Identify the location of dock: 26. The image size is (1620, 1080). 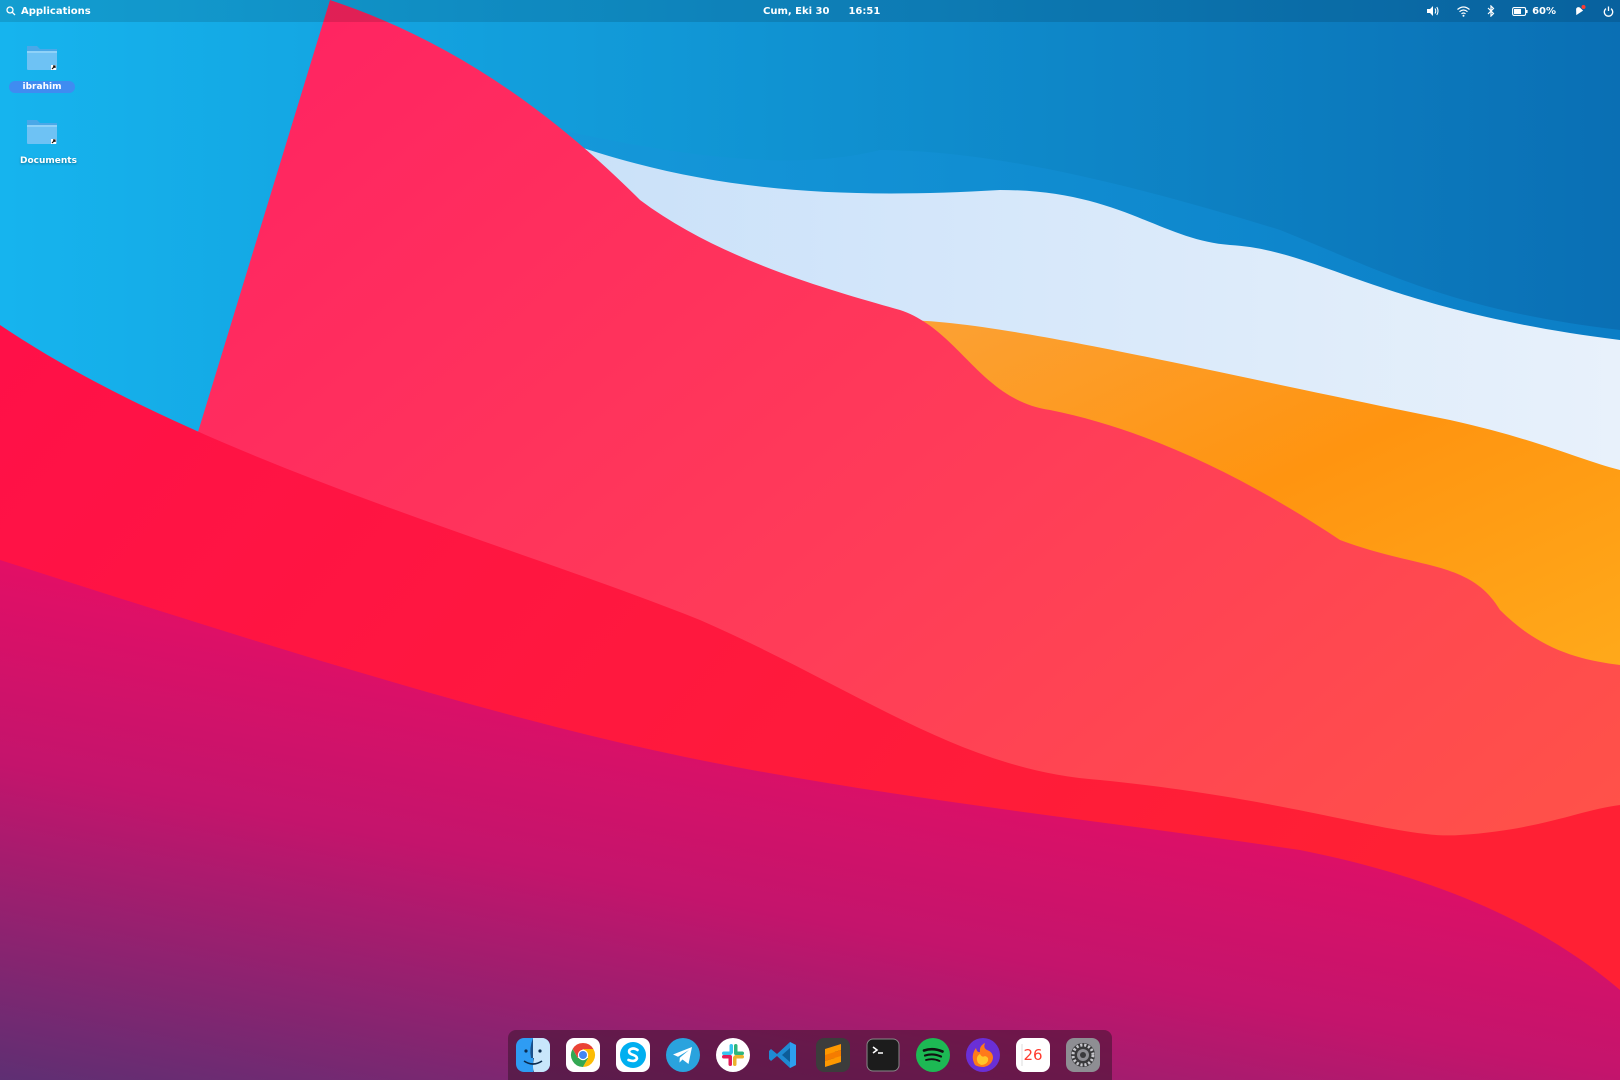
(810, 1055).